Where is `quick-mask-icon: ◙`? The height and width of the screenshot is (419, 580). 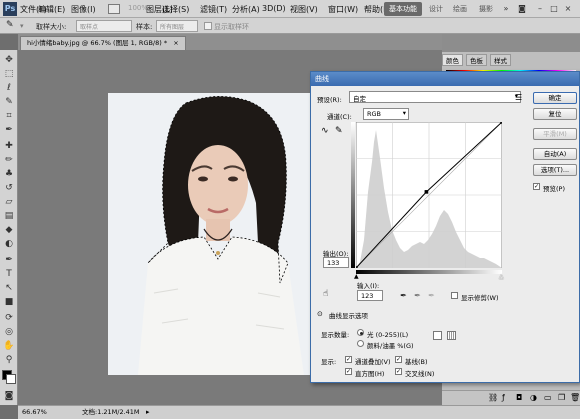 quick-mask-icon: ◙ is located at coordinates (9, 396).